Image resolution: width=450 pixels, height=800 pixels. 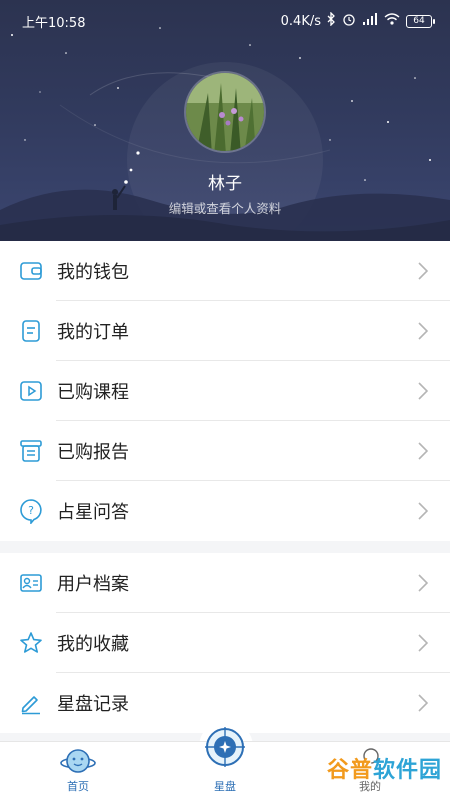 I want to click on pencil-icon, so click(x=31, y=703).